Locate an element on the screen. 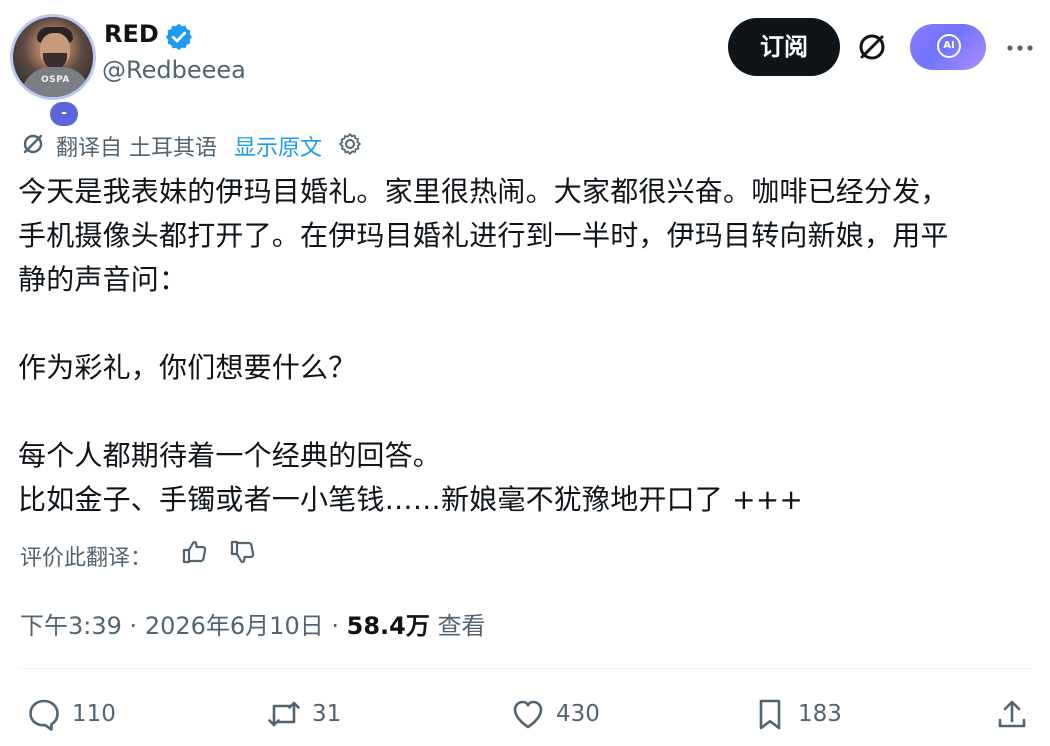  bookmark-icon is located at coordinates (770, 714).